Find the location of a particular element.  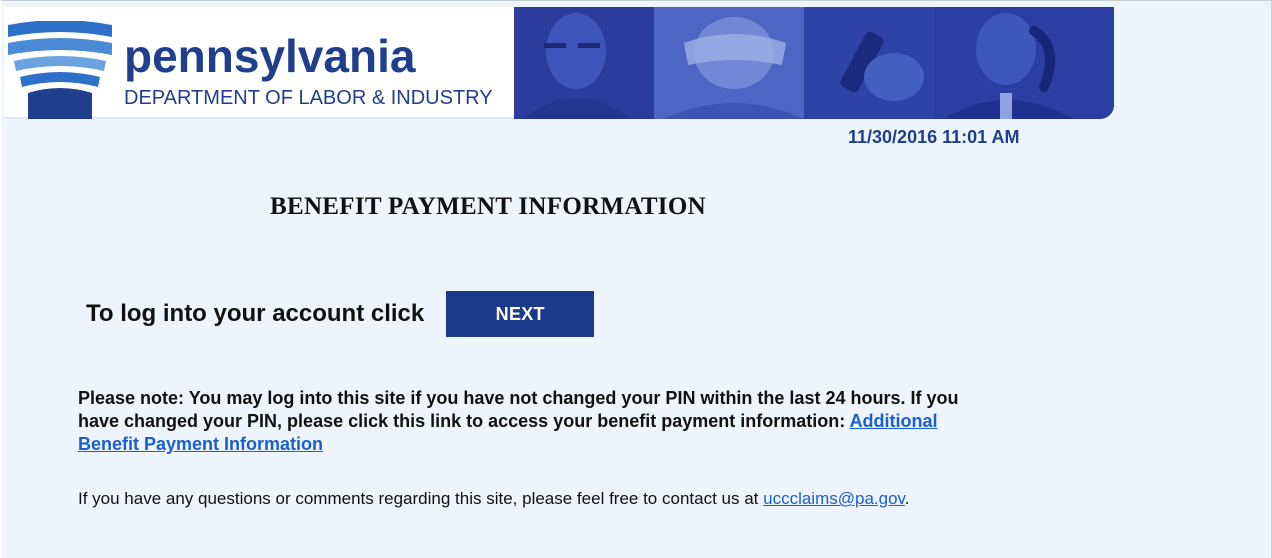

login-row: To log into your account click NEXT is located at coordinates (340, 314).